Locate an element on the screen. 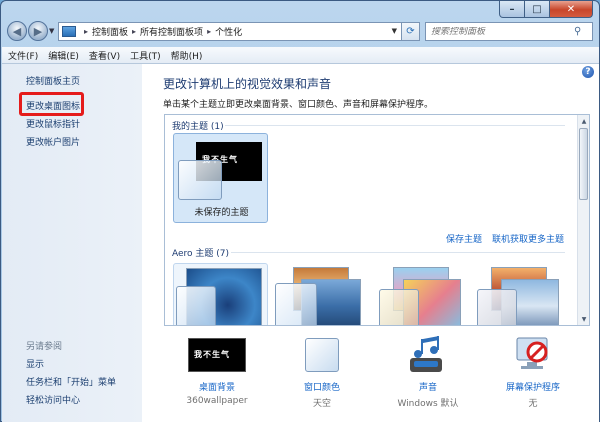 The width and height of the screenshot is (600, 422). desktop-background-icon: 我不生气 is located at coordinates (217, 355).